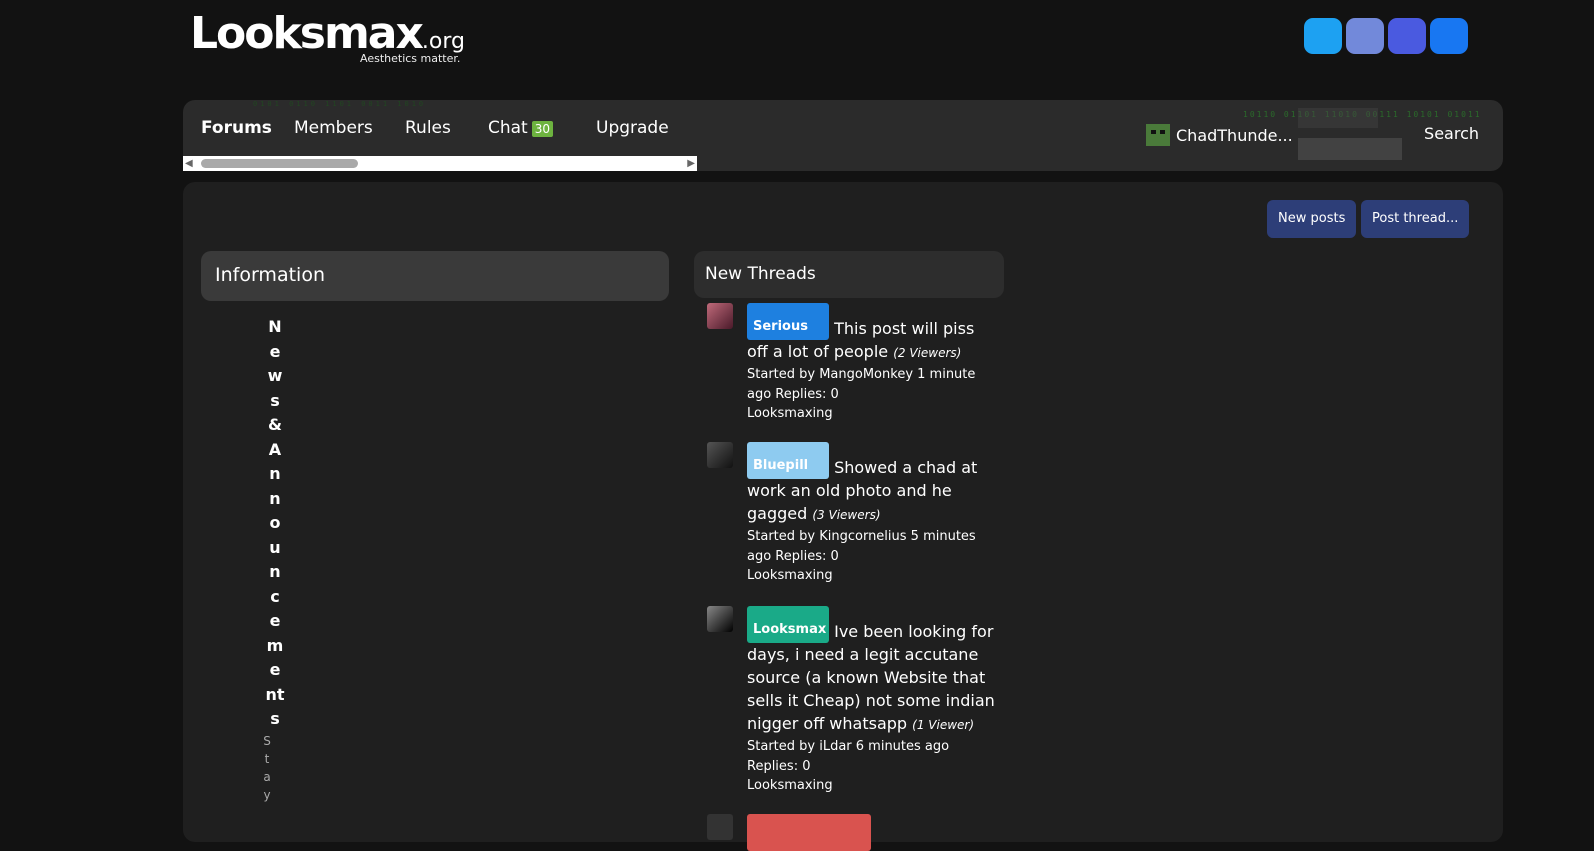 The width and height of the screenshot is (1594, 851). What do you see at coordinates (435, 276) in the screenshot?
I see `information-header: Information` at bounding box center [435, 276].